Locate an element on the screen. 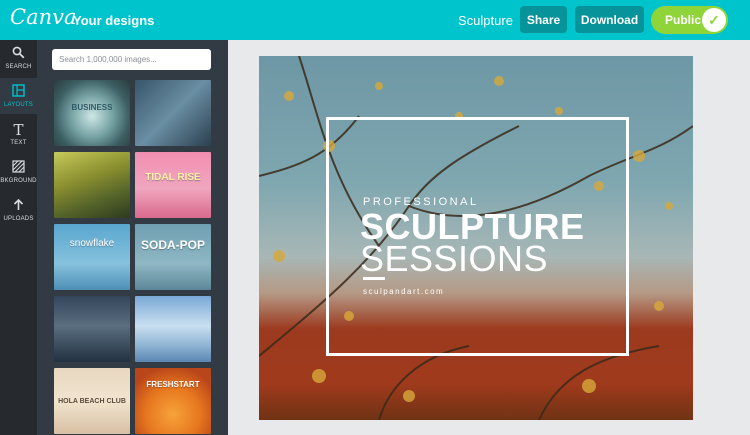  rail-label-layouts: LAYOUTS is located at coordinates (18, 105).